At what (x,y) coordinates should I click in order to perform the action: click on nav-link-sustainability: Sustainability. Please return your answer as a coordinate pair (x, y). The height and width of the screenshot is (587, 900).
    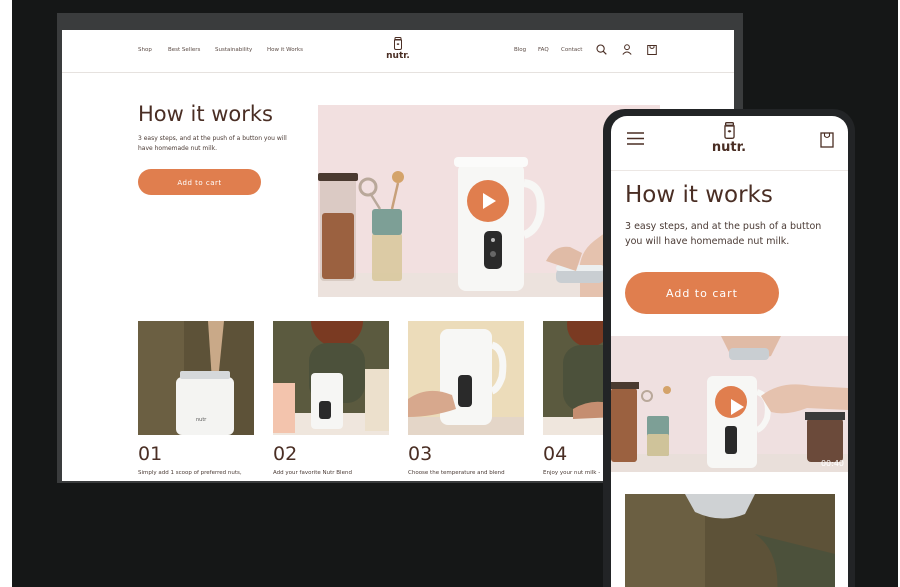
    Looking at the image, I should click on (233, 50).